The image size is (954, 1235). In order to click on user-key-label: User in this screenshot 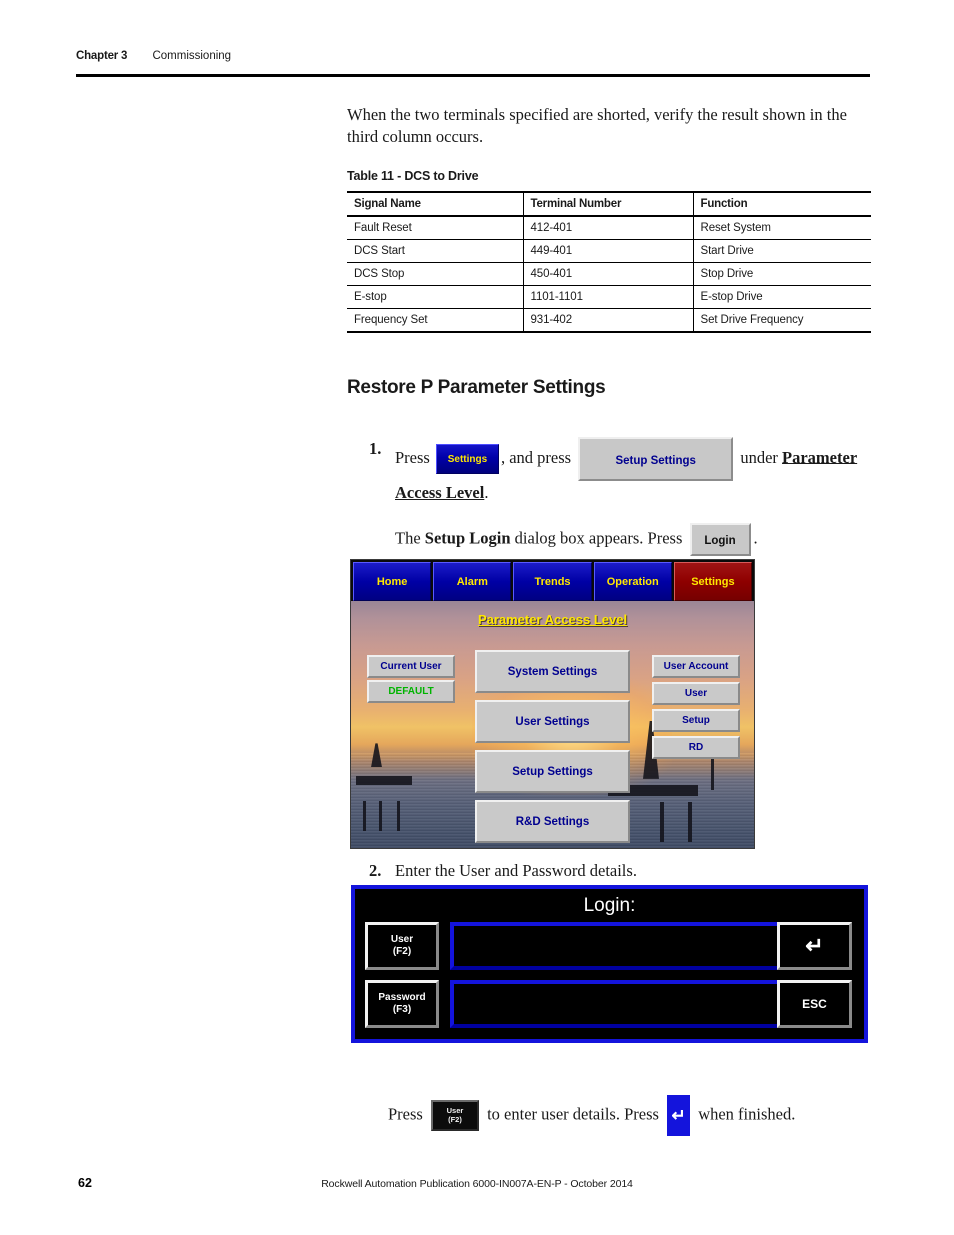, I will do `click(402, 939)`.